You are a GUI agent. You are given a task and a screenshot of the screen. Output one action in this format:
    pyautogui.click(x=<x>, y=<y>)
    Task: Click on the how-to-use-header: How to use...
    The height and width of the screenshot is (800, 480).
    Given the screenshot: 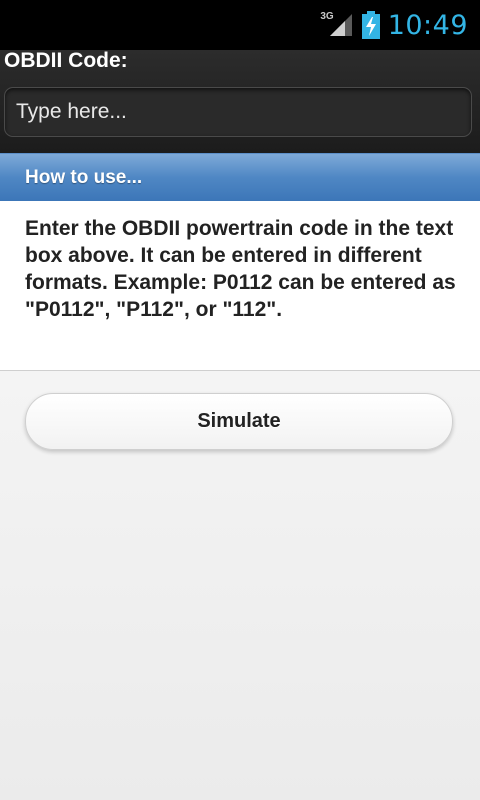 What is the action you would take?
    pyautogui.click(x=240, y=177)
    